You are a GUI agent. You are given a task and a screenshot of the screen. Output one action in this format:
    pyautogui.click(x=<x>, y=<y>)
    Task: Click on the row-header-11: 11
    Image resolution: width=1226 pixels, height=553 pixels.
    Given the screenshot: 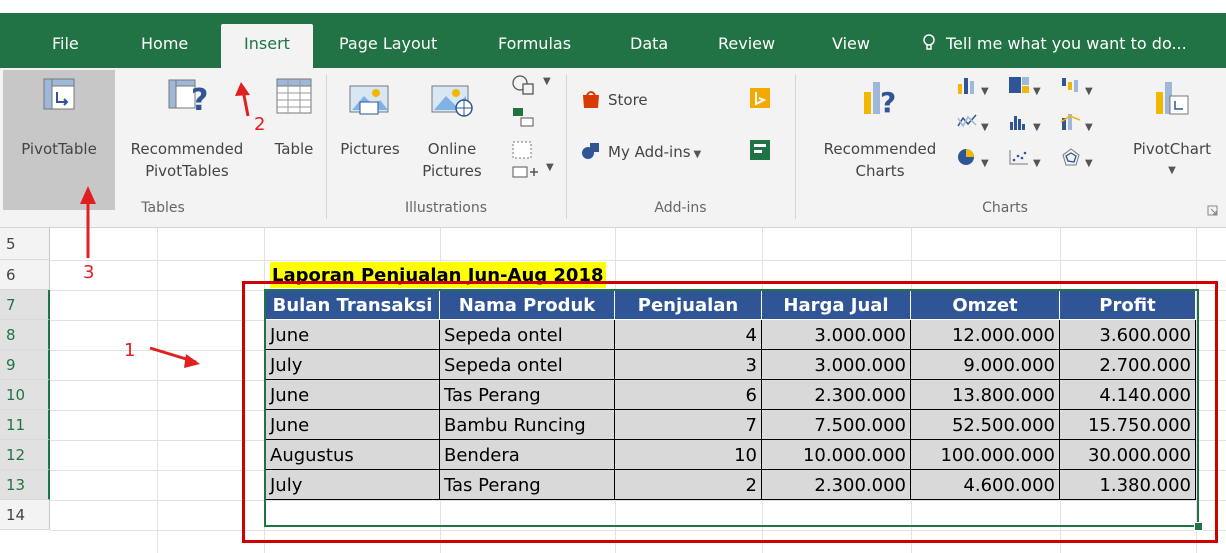 What is the action you would take?
    pyautogui.click(x=25, y=425)
    